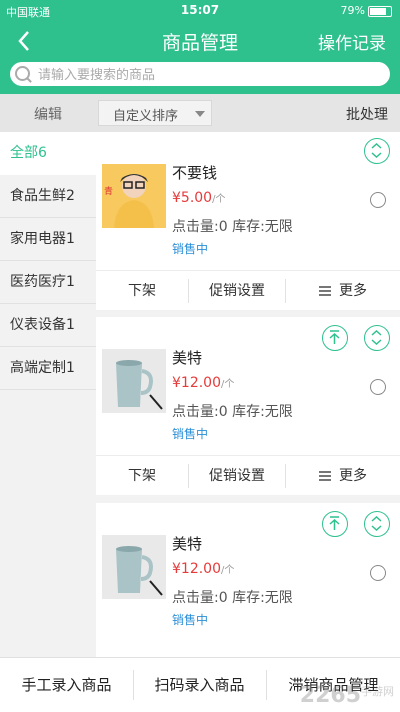 Image resolution: width=400 pixels, height=712 pixels. What do you see at coordinates (377, 691) in the screenshot?
I see `watermark-text: 手游网` at bounding box center [377, 691].